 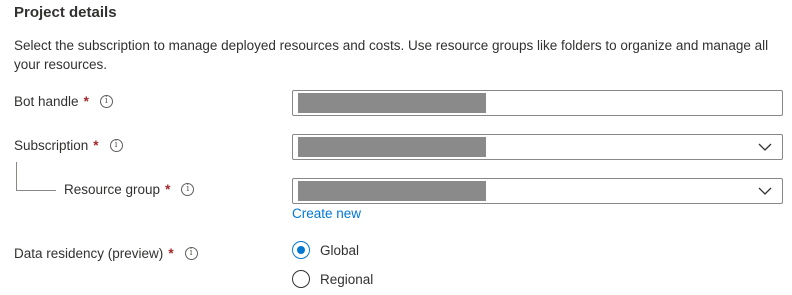 I want to click on radio-label-regional: Regional, so click(x=347, y=279).